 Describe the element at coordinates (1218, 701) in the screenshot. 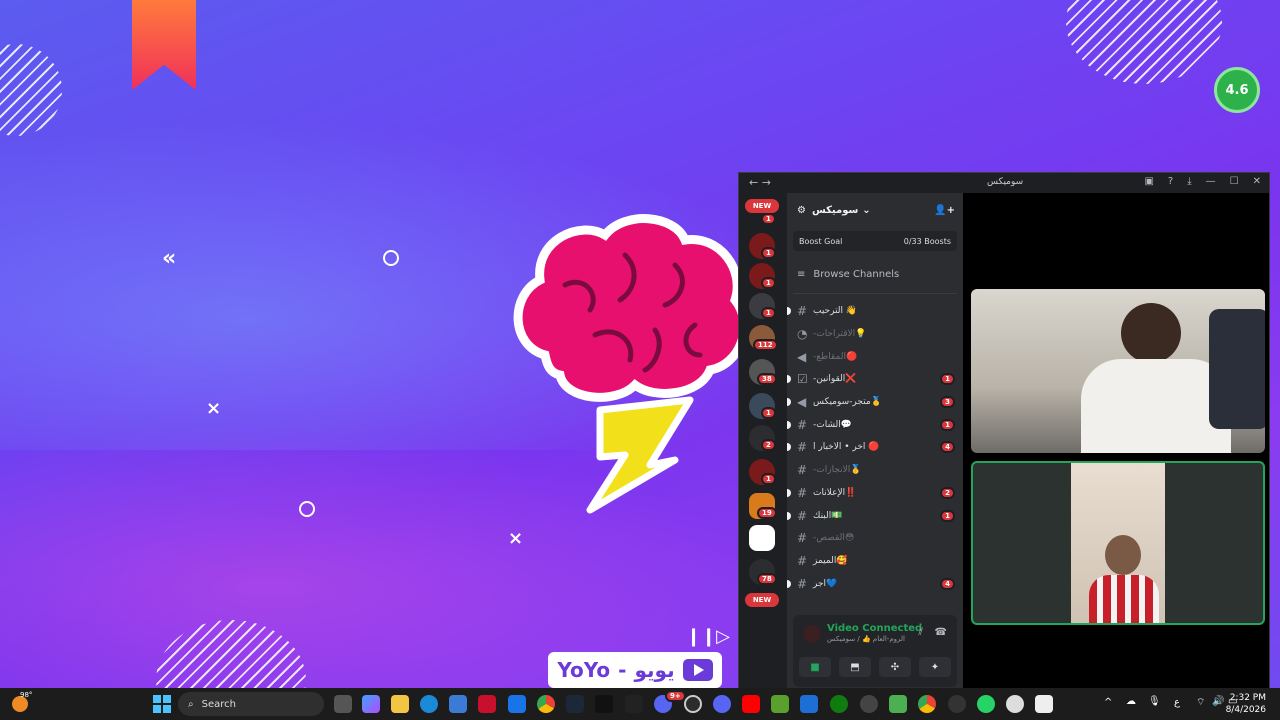

I see `volume-icon: 🔊` at that location.